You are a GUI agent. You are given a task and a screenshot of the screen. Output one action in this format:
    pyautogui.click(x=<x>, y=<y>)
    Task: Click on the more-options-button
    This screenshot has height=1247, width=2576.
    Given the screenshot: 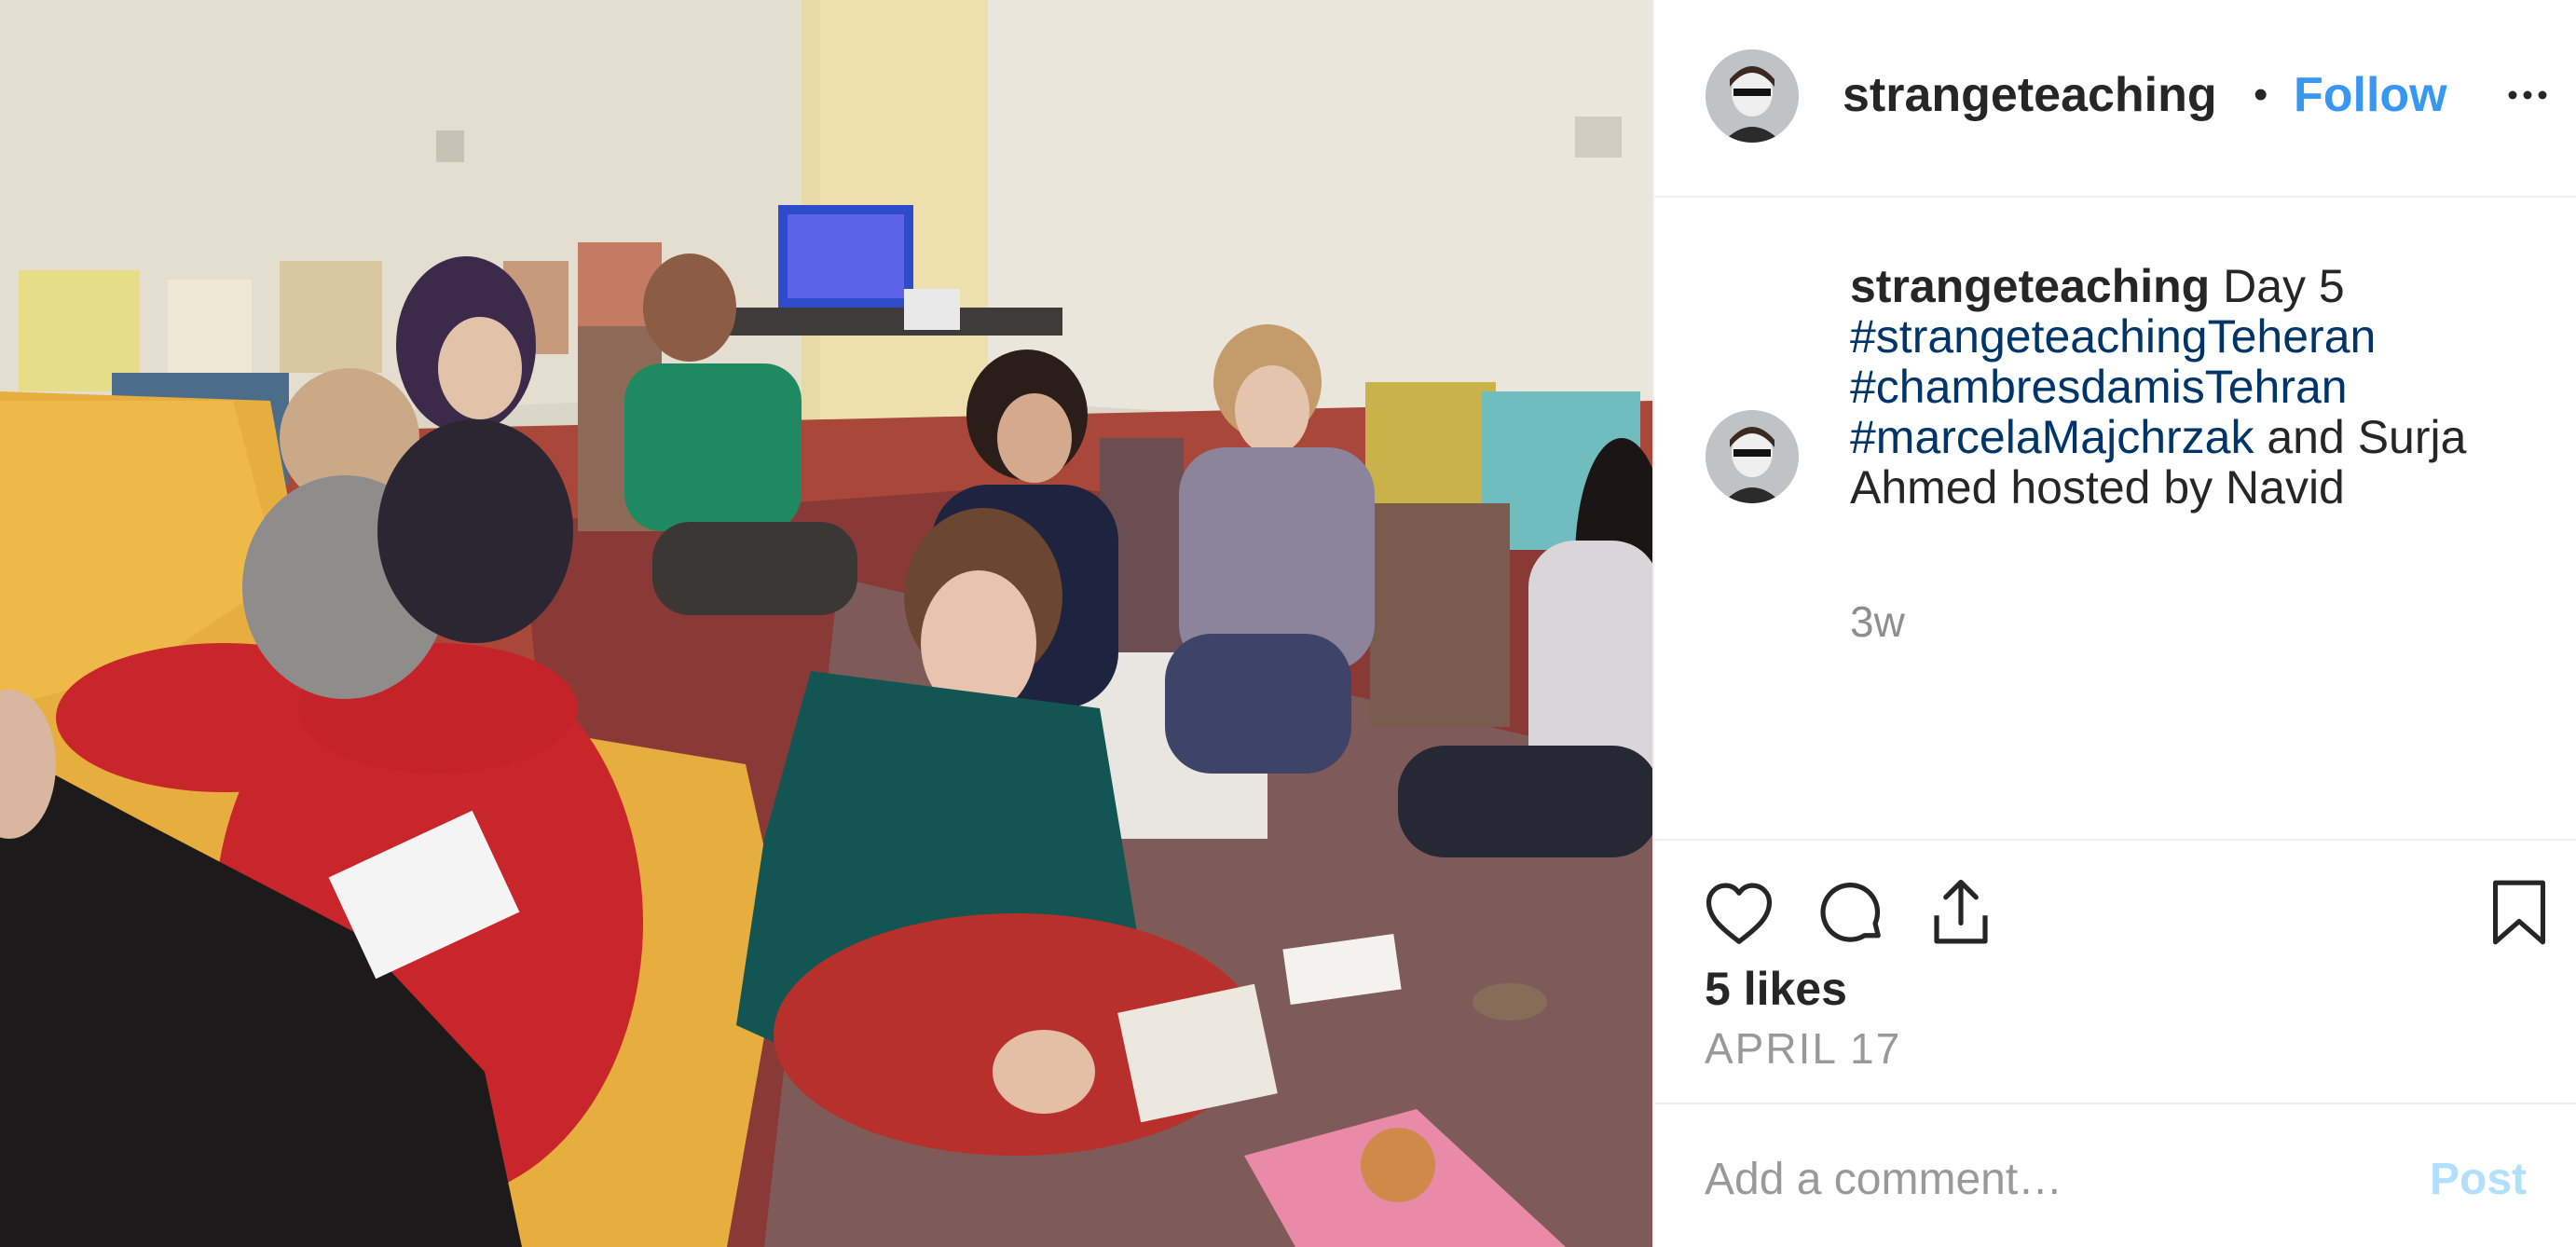 What is the action you would take?
    pyautogui.click(x=2527, y=95)
    